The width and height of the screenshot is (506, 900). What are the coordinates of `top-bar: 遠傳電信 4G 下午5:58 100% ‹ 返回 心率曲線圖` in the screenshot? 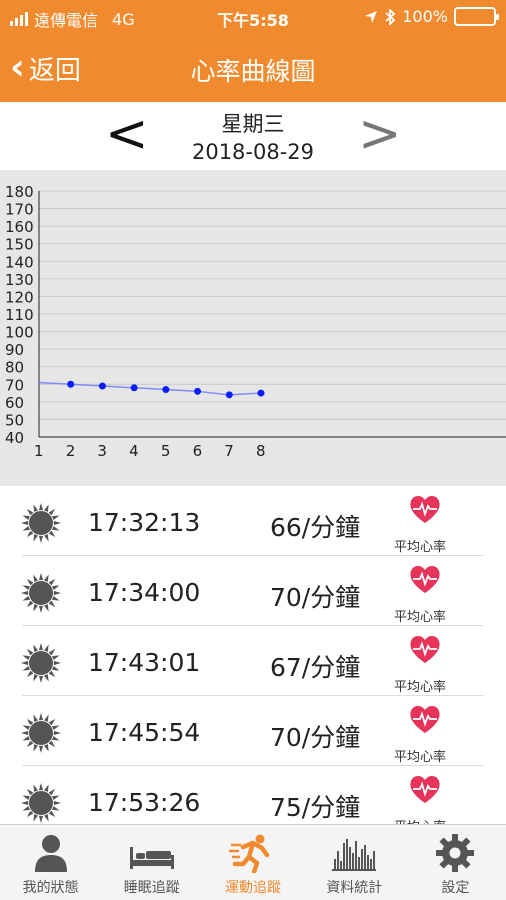 It's located at (253, 51).